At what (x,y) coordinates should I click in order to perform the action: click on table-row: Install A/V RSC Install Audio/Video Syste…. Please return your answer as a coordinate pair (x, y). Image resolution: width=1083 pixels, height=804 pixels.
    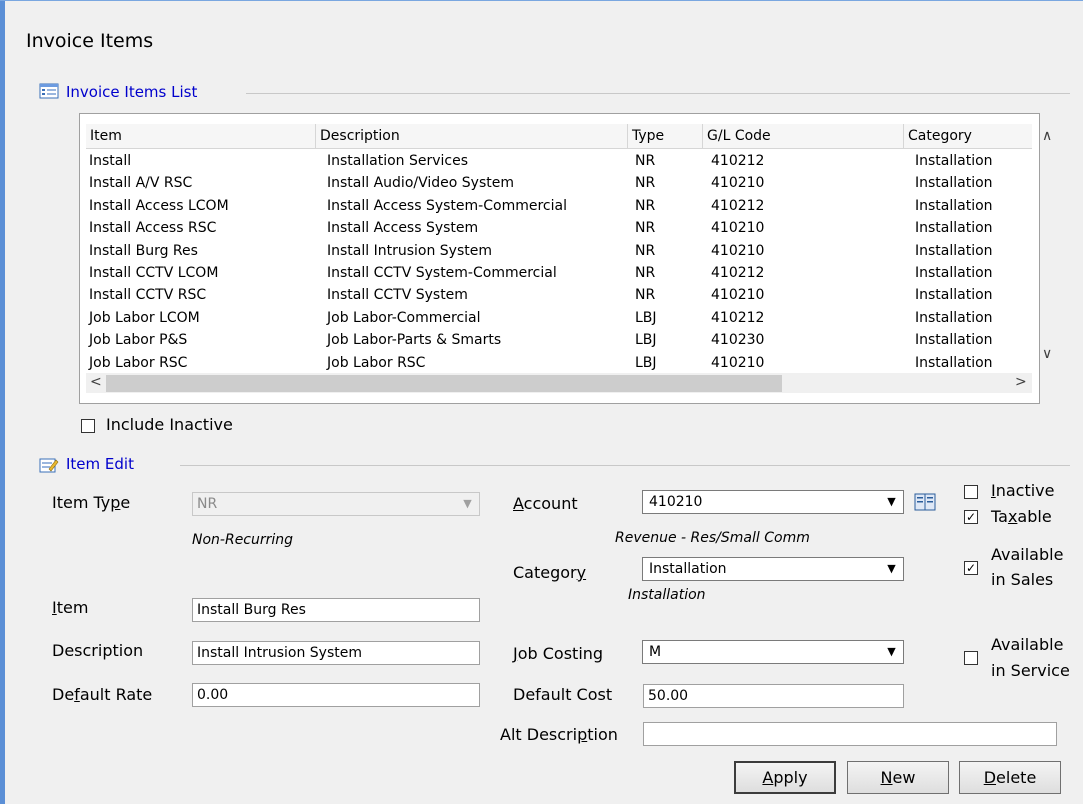
    Looking at the image, I should click on (559, 183).